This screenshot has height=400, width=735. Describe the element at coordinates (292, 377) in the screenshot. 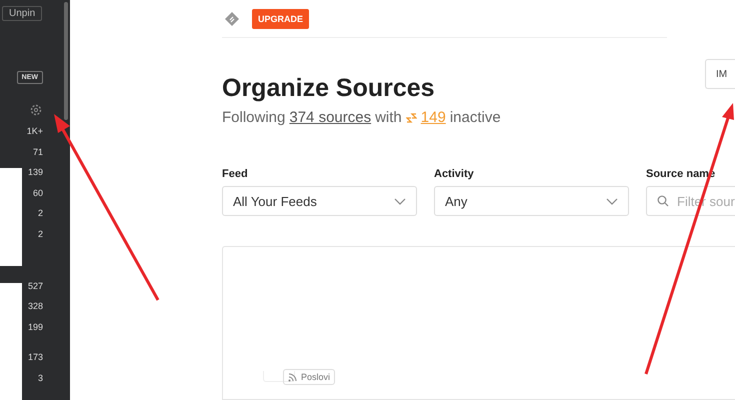

I see `rss-icon` at that location.